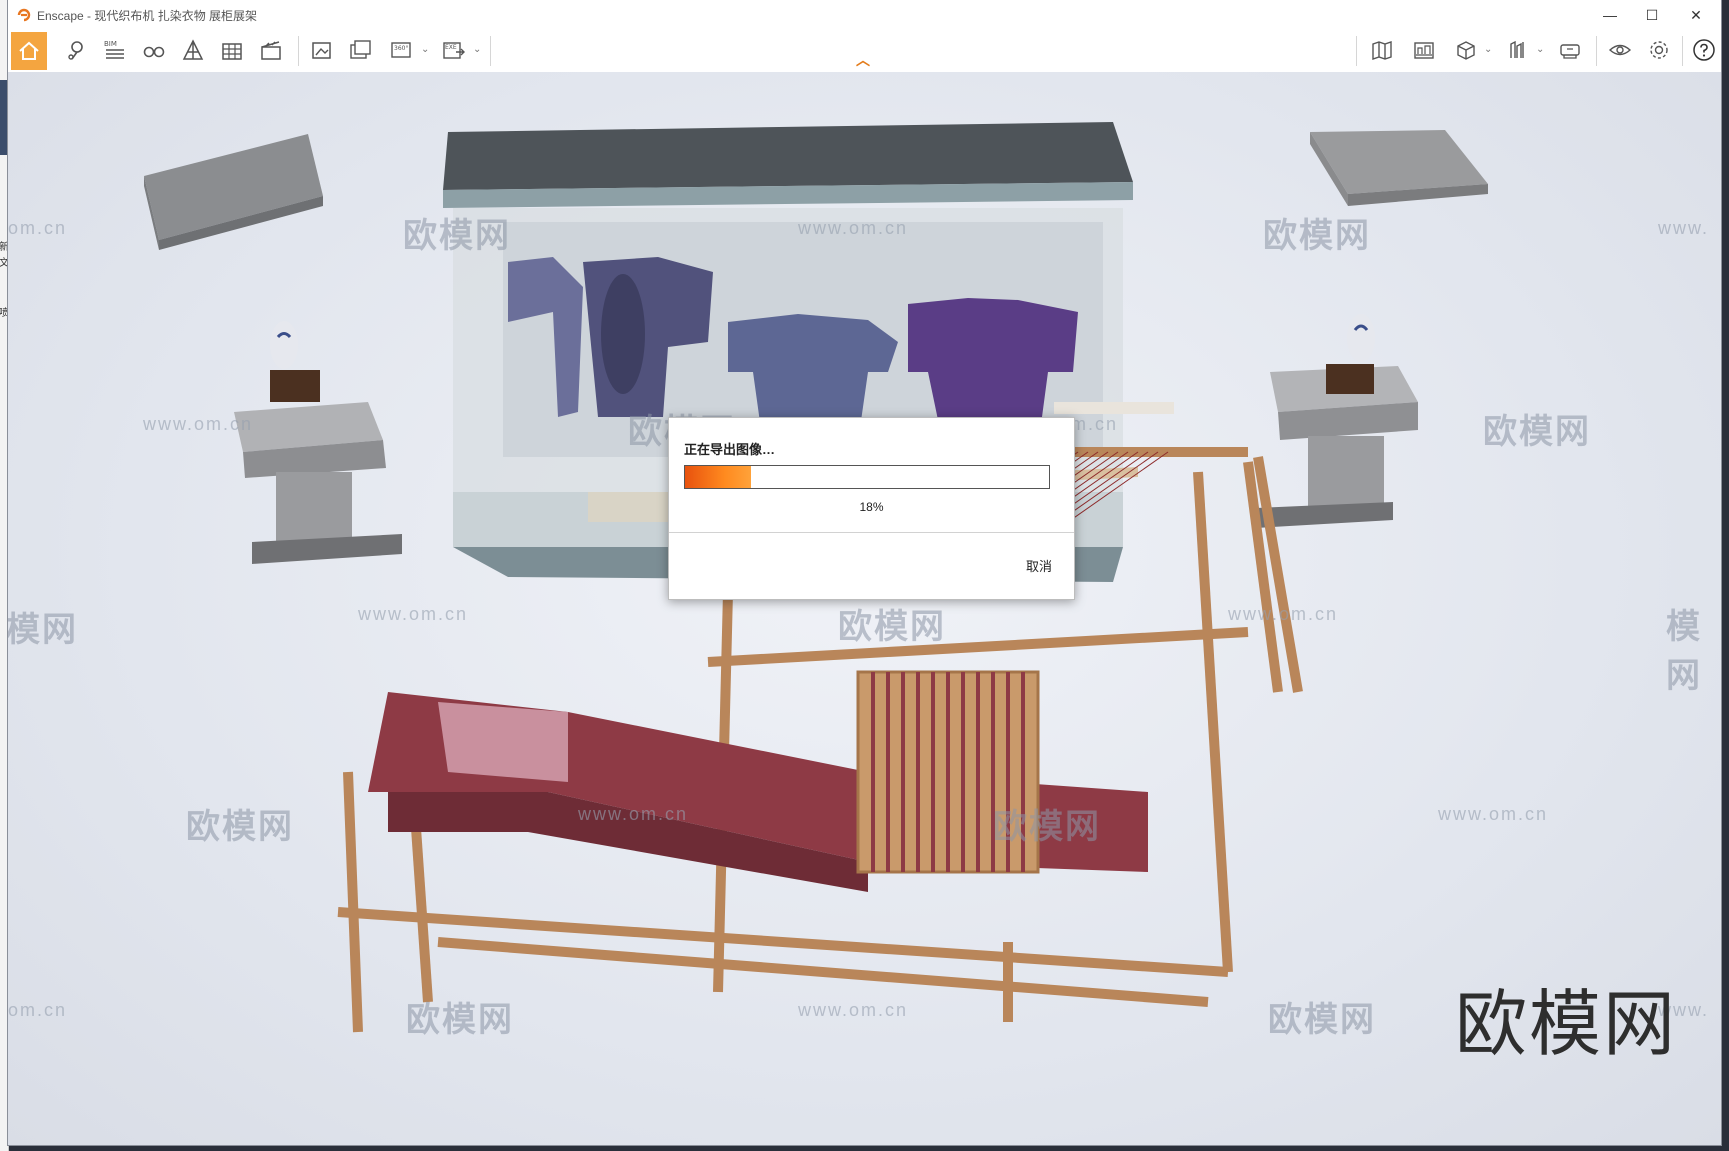  Describe the element at coordinates (1610, 15) in the screenshot. I see `minimize-button: —` at that location.